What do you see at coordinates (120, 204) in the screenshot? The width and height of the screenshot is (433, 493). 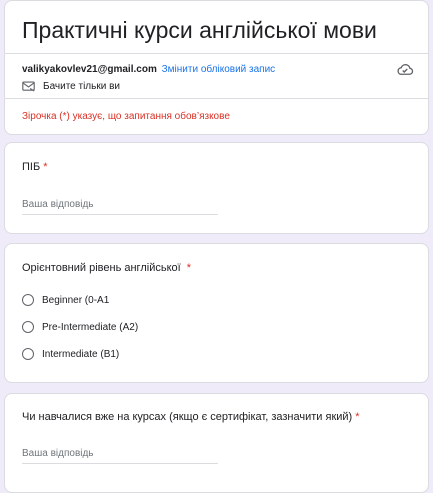 I see `name-answer-input` at bounding box center [120, 204].